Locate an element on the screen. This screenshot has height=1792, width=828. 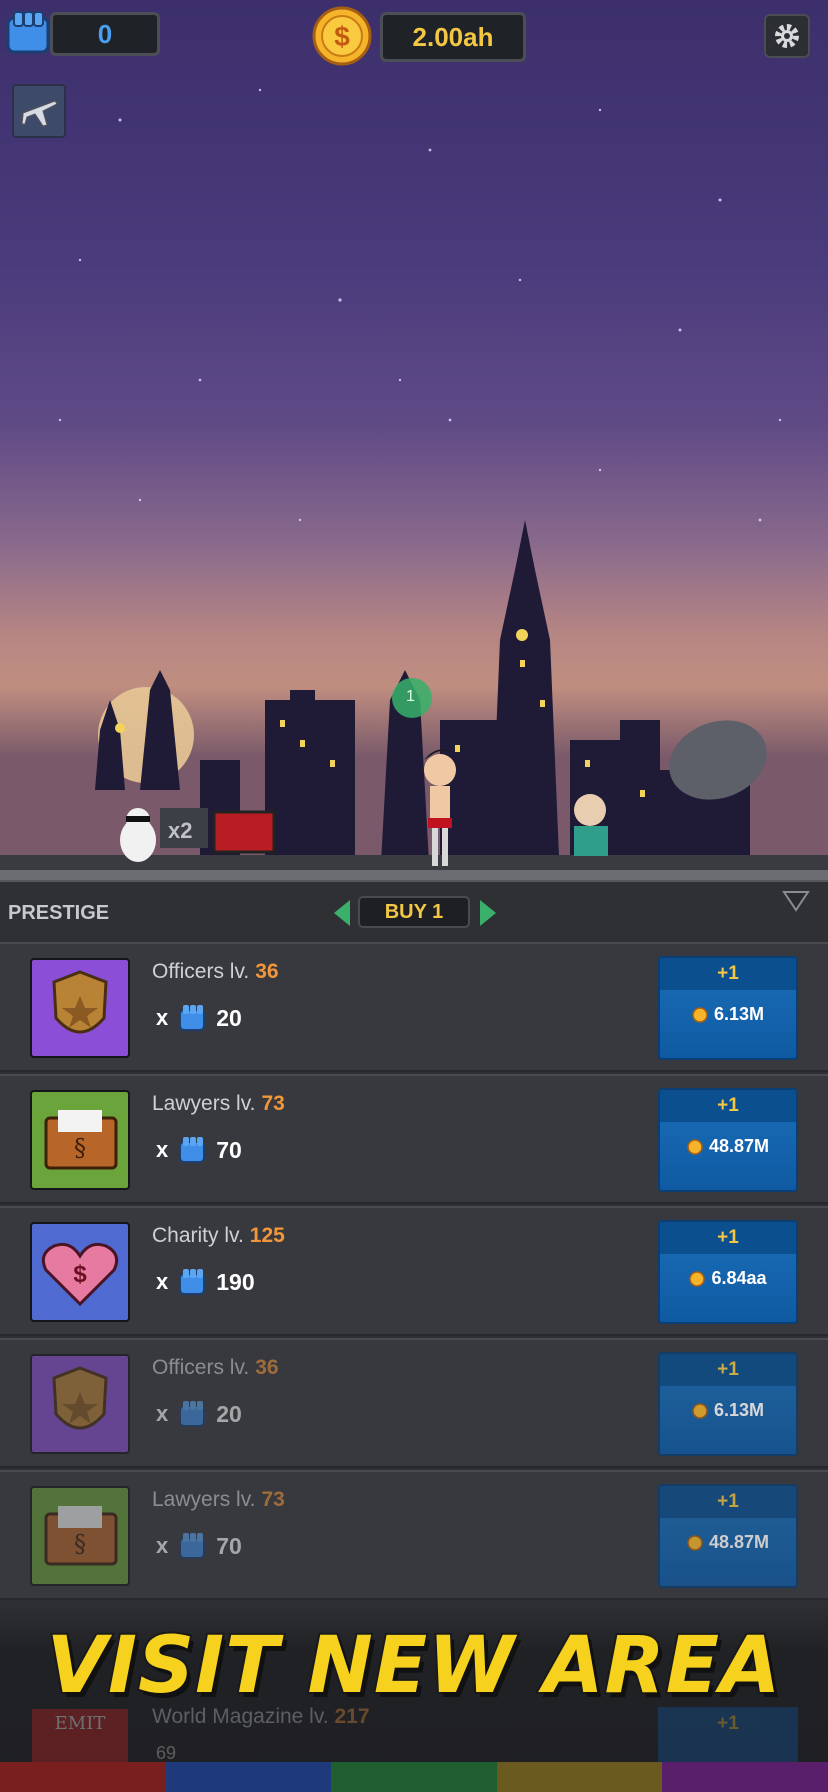
multiplier-value: 69 is located at coordinates (166, 1753).